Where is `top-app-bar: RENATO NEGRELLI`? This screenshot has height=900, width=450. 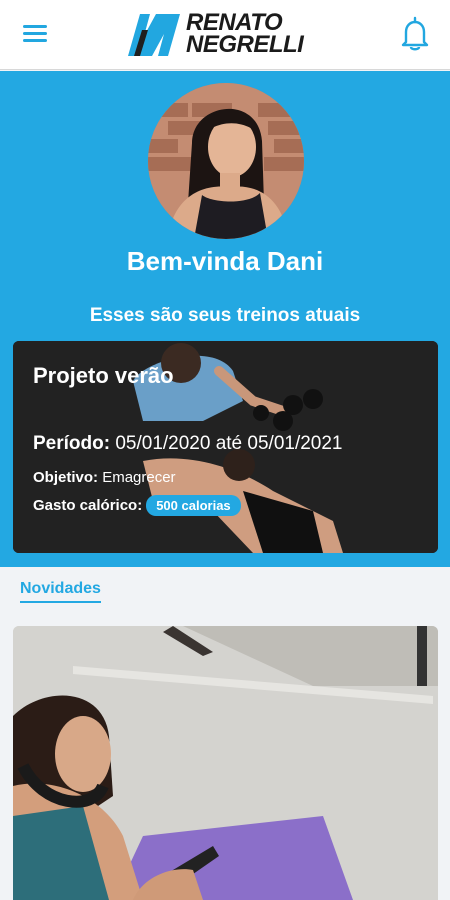
top-app-bar: RENATO NEGRELLI is located at coordinates (225, 35).